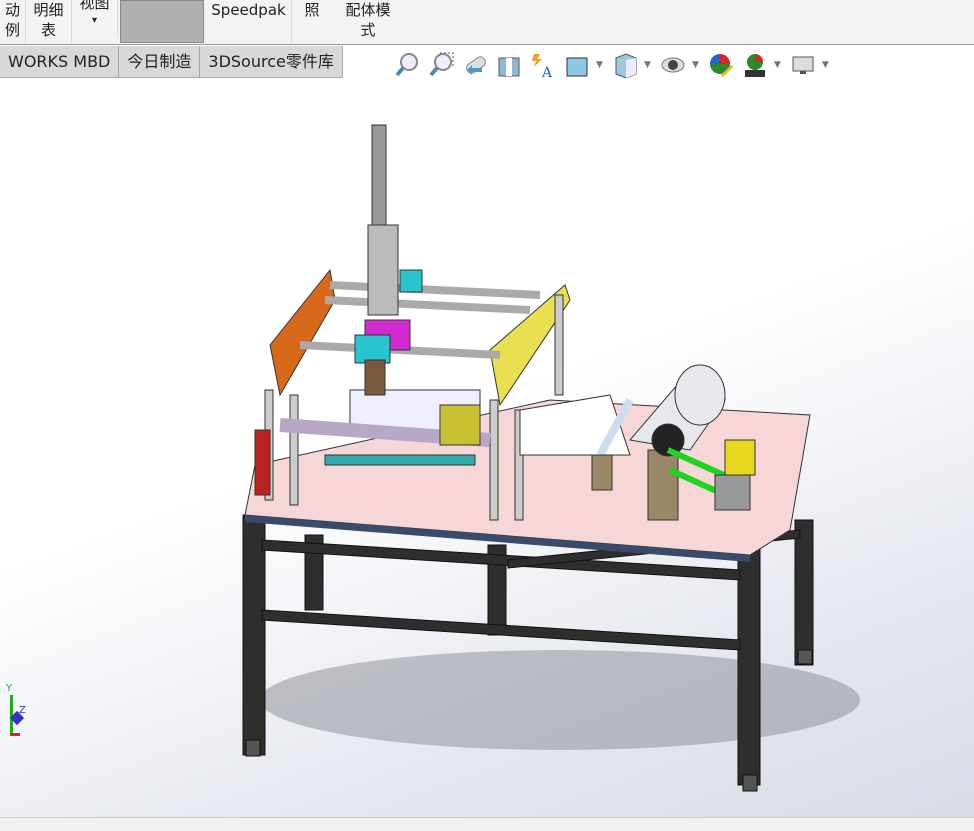  Describe the element at coordinates (162, 21) in the screenshot. I see `ribbon-placeholder` at that location.